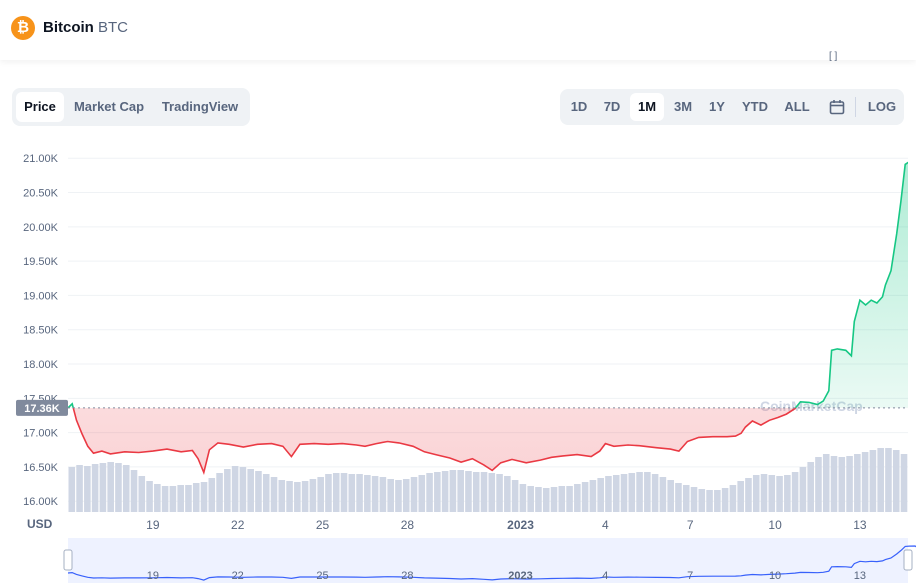 This screenshot has height=583, width=916. Describe the element at coordinates (238, 525) in the screenshot. I see `x-tick-label: 22` at that location.